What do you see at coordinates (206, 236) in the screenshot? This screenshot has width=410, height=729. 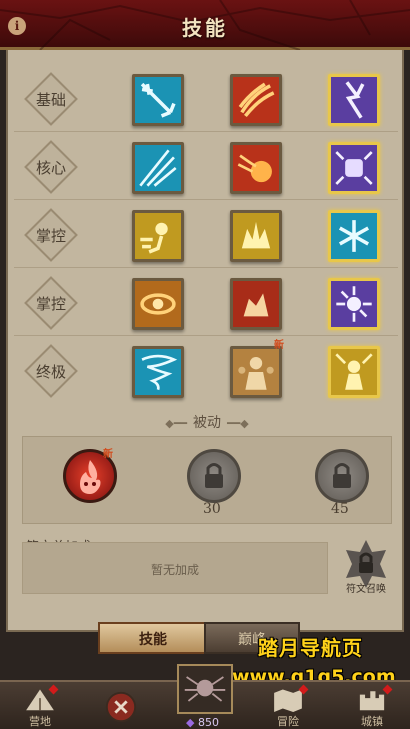 I see `skill-row-mastery-1: 掌控` at bounding box center [206, 236].